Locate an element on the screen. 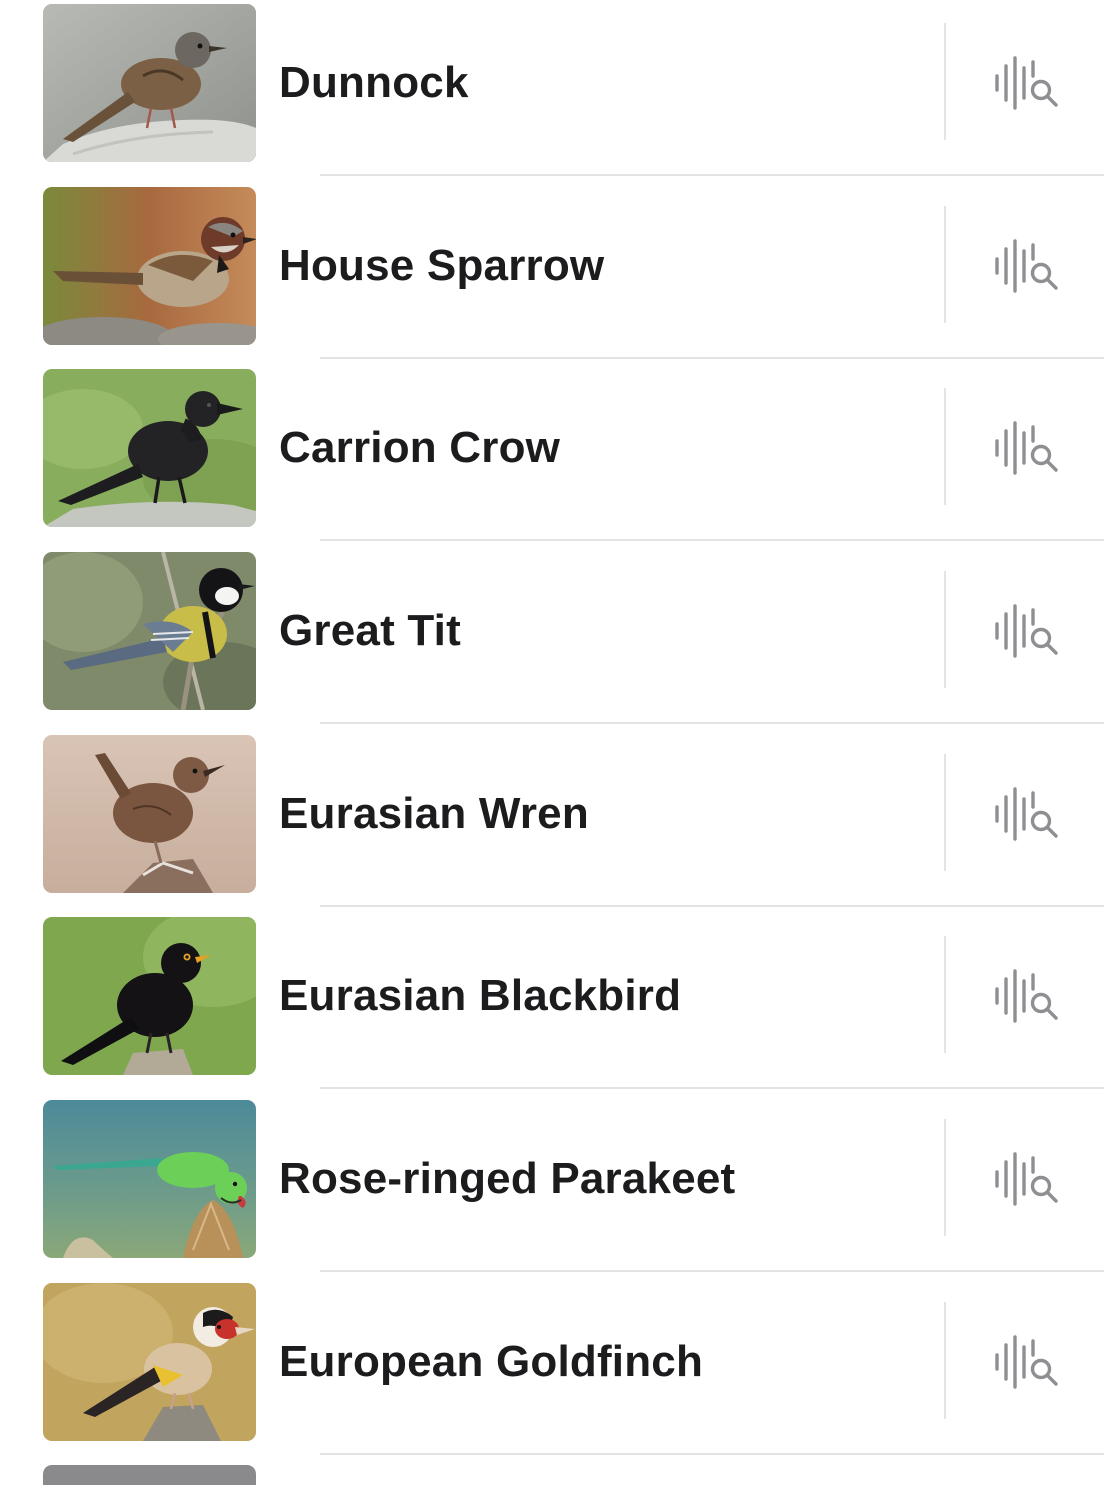  rose-ringed-parakeet-photo is located at coordinates (149, 1179).